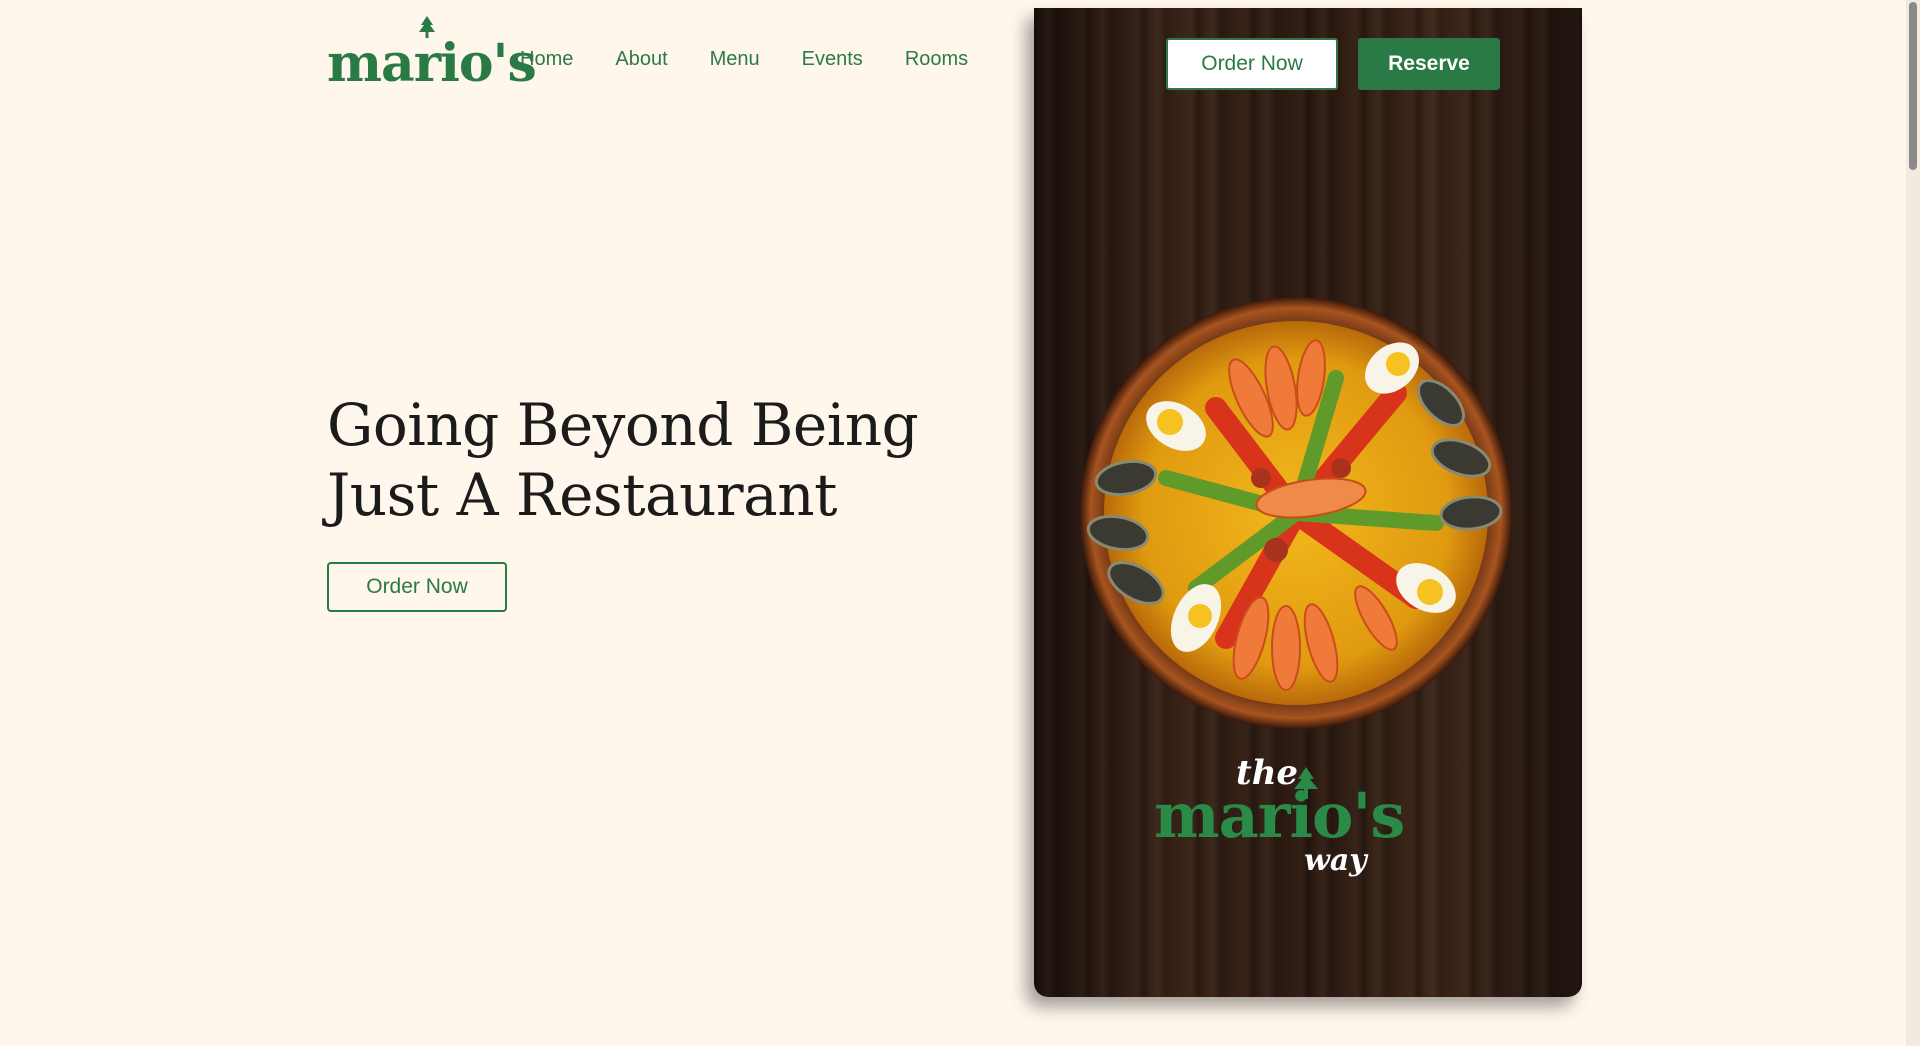 The image size is (1920, 1046). I want to click on nav-events: Events, so click(832, 59).